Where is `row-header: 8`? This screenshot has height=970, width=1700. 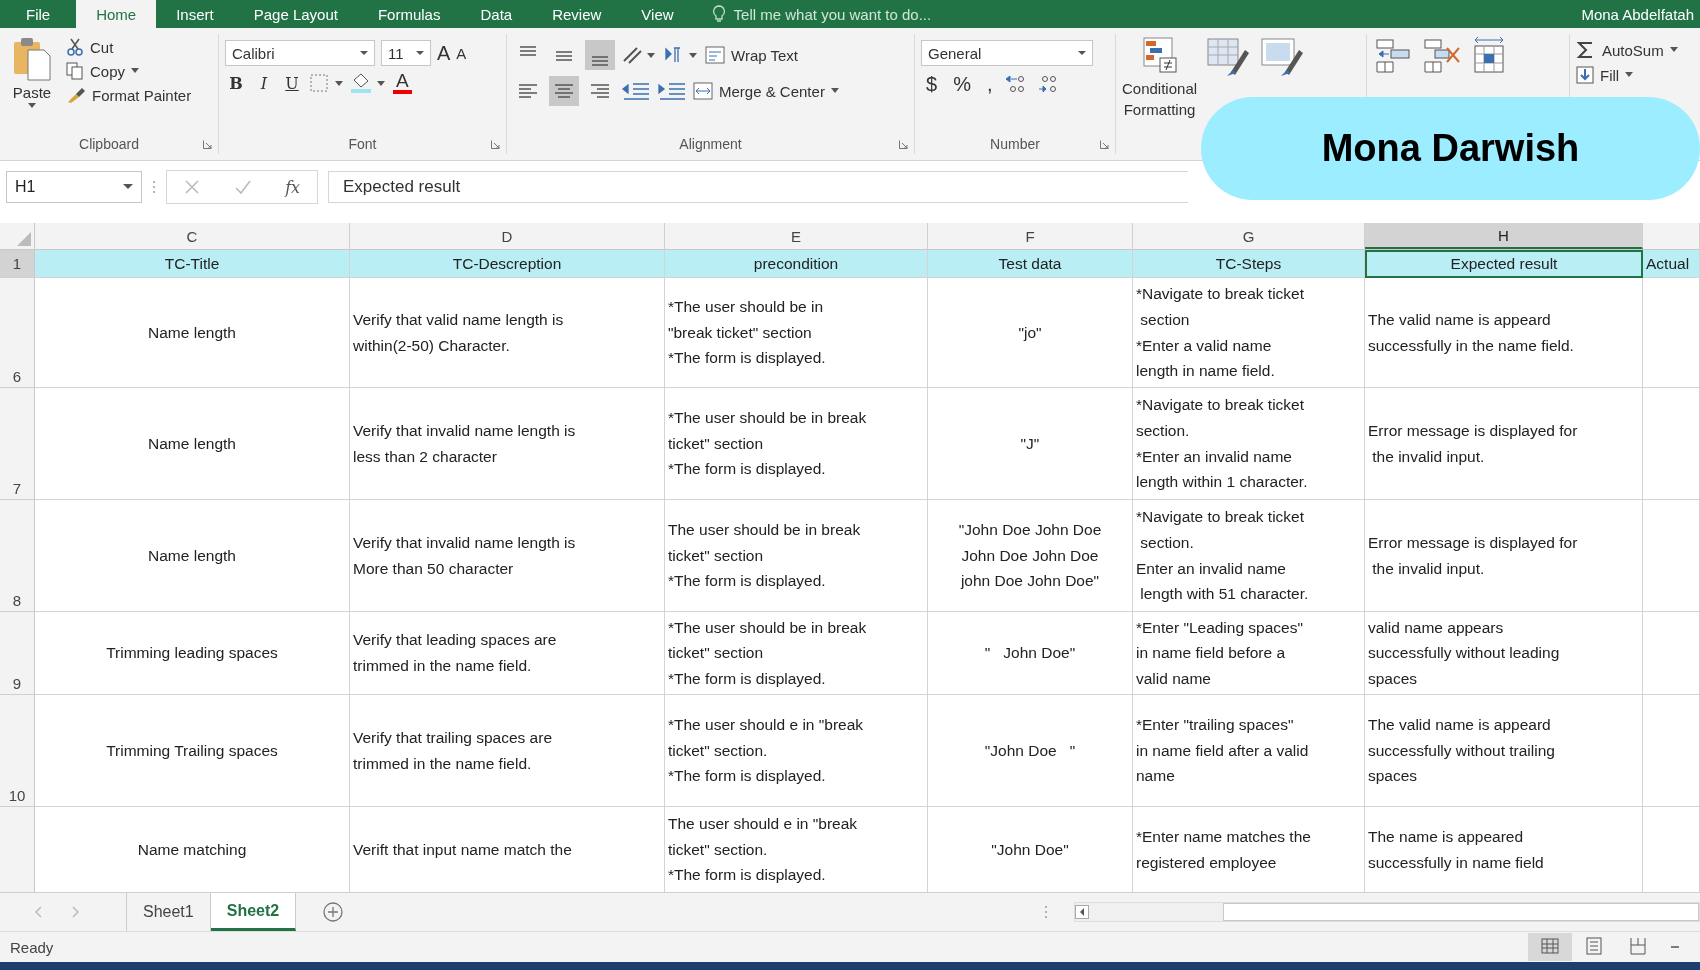 row-header: 8 is located at coordinates (17, 556).